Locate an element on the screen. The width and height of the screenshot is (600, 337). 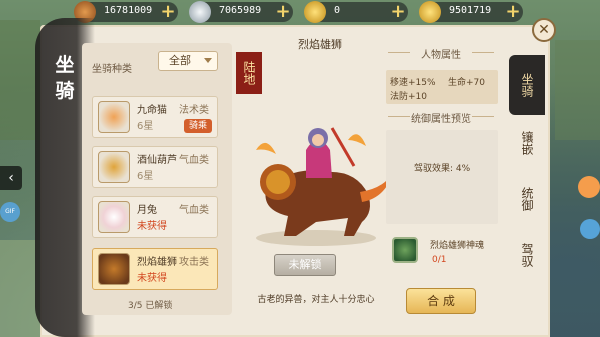
add-coin-button: + is located at coordinates (168, 12).